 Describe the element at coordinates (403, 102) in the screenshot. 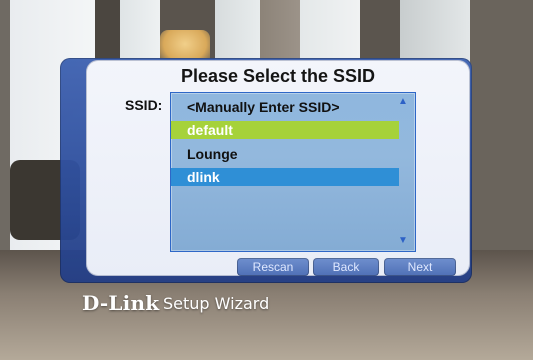

I see `scroll-up-icon: ▲` at that location.